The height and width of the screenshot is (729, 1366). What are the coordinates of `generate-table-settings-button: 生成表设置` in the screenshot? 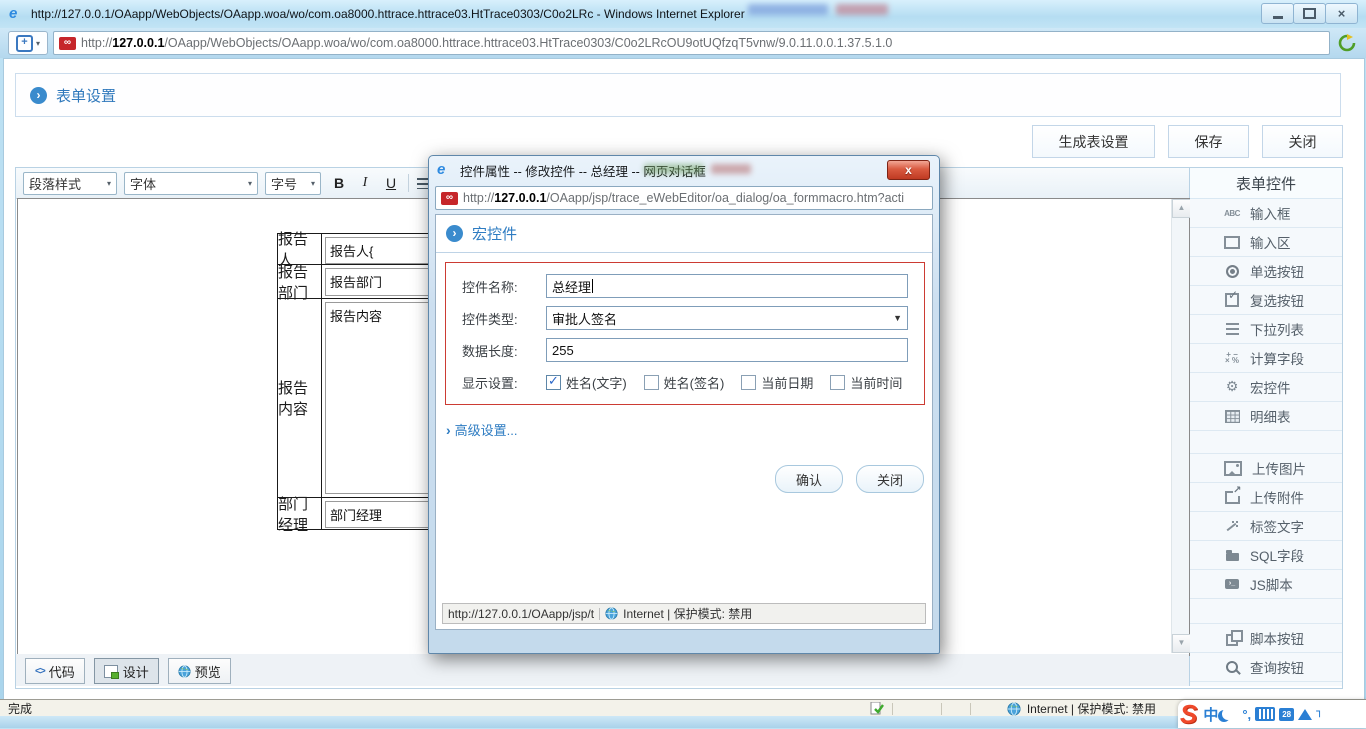 It's located at (1093, 141).